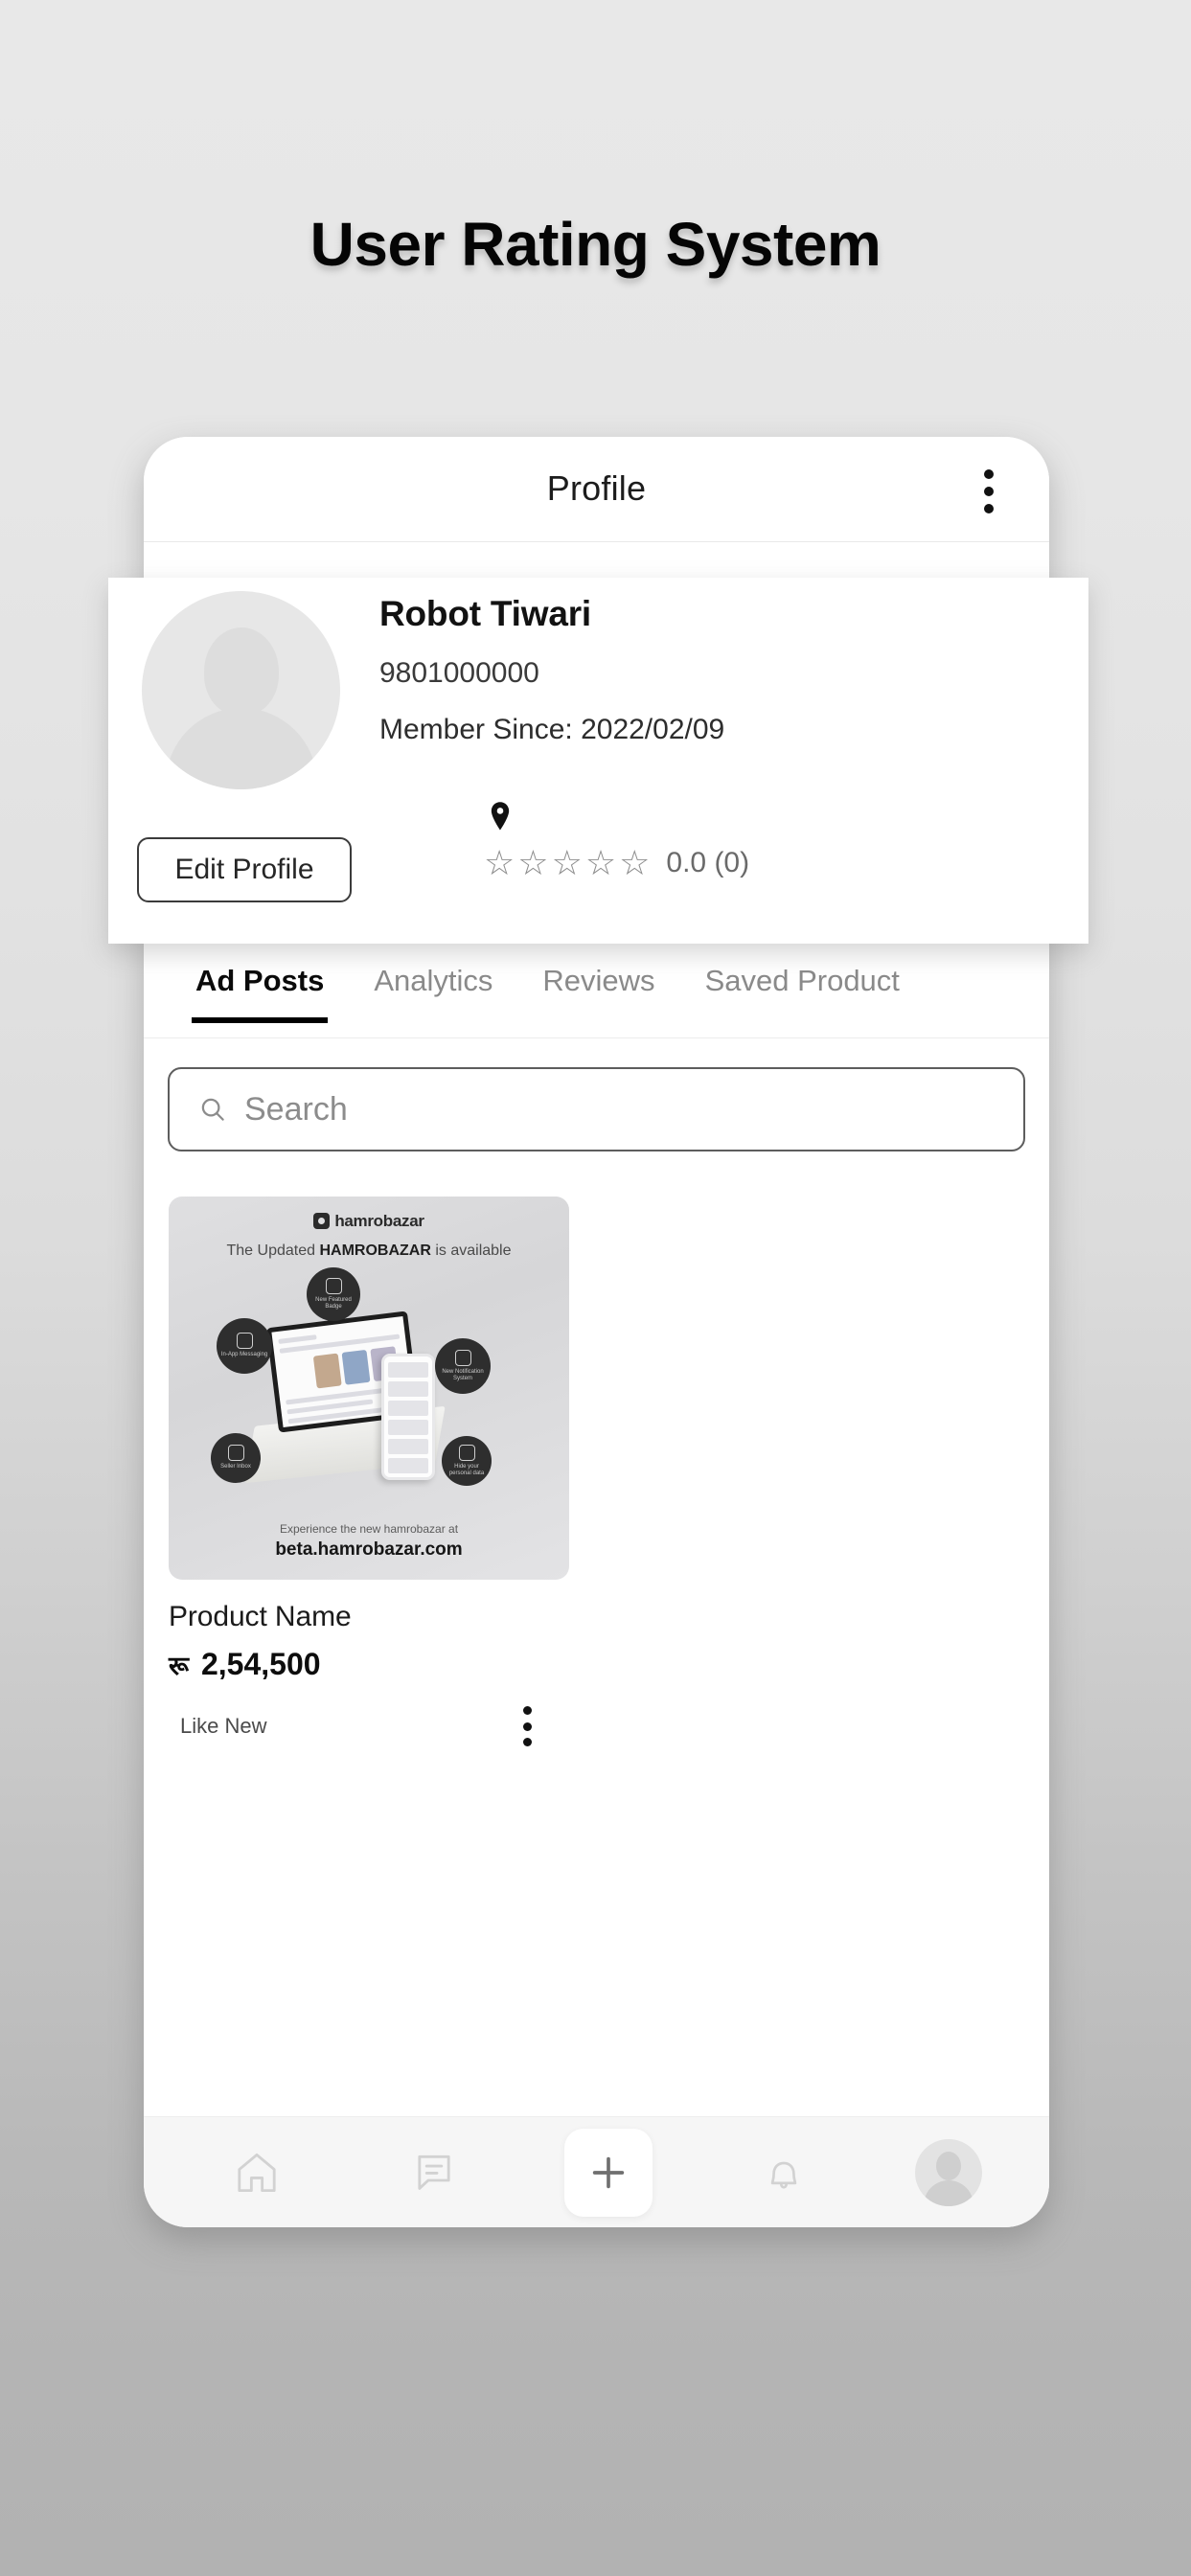  I want to click on nav-home, so click(257, 2173).